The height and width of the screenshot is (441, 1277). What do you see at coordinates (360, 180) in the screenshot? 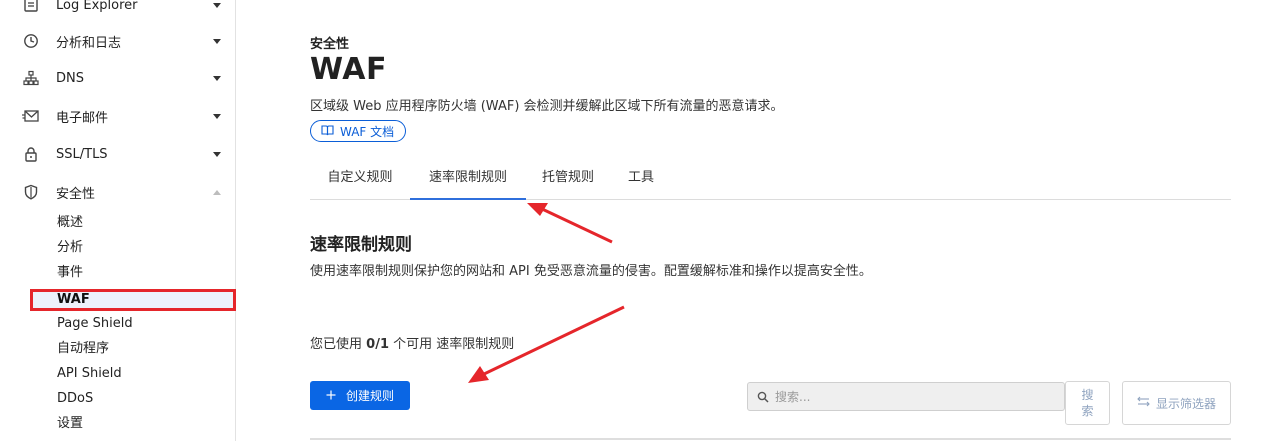
I see `tab-custom-rules: 自定义规则` at bounding box center [360, 180].